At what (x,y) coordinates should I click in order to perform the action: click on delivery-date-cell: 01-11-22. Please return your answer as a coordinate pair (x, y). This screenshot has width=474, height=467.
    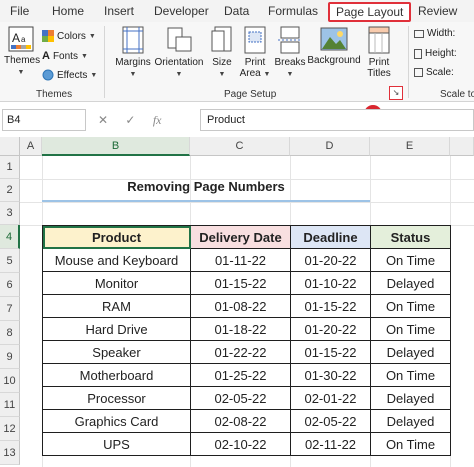
    Looking at the image, I should click on (240, 260).